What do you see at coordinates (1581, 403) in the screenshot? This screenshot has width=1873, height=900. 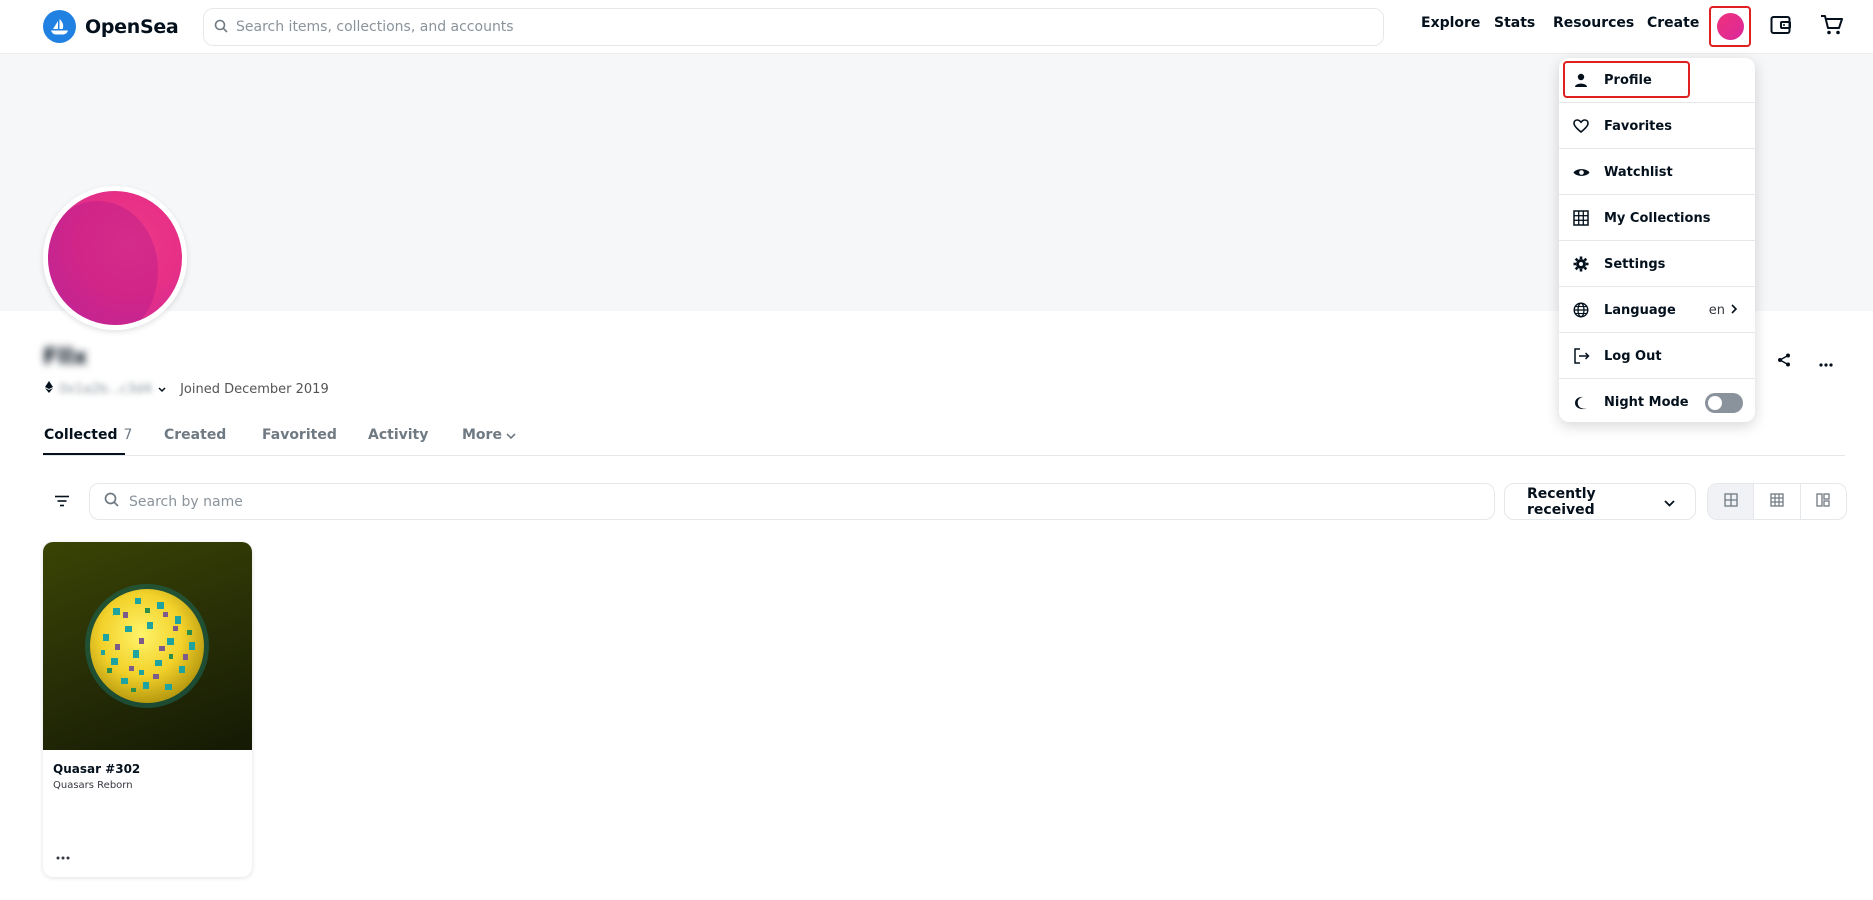 I see `moon-icon` at bounding box center [1581, 403].